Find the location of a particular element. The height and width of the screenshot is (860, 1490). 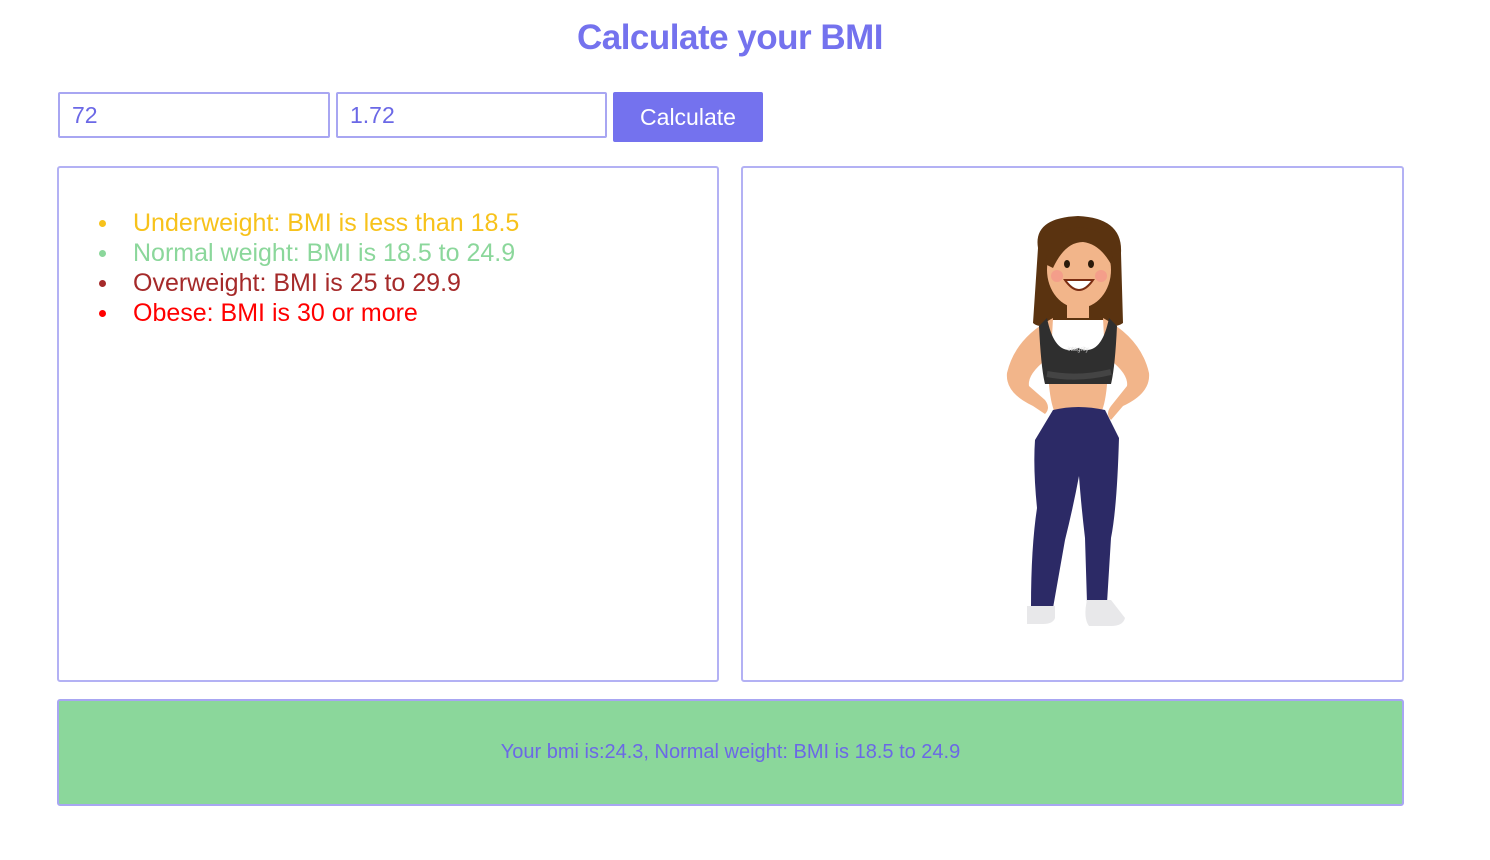

height-input is located at coordinates (471, 115).